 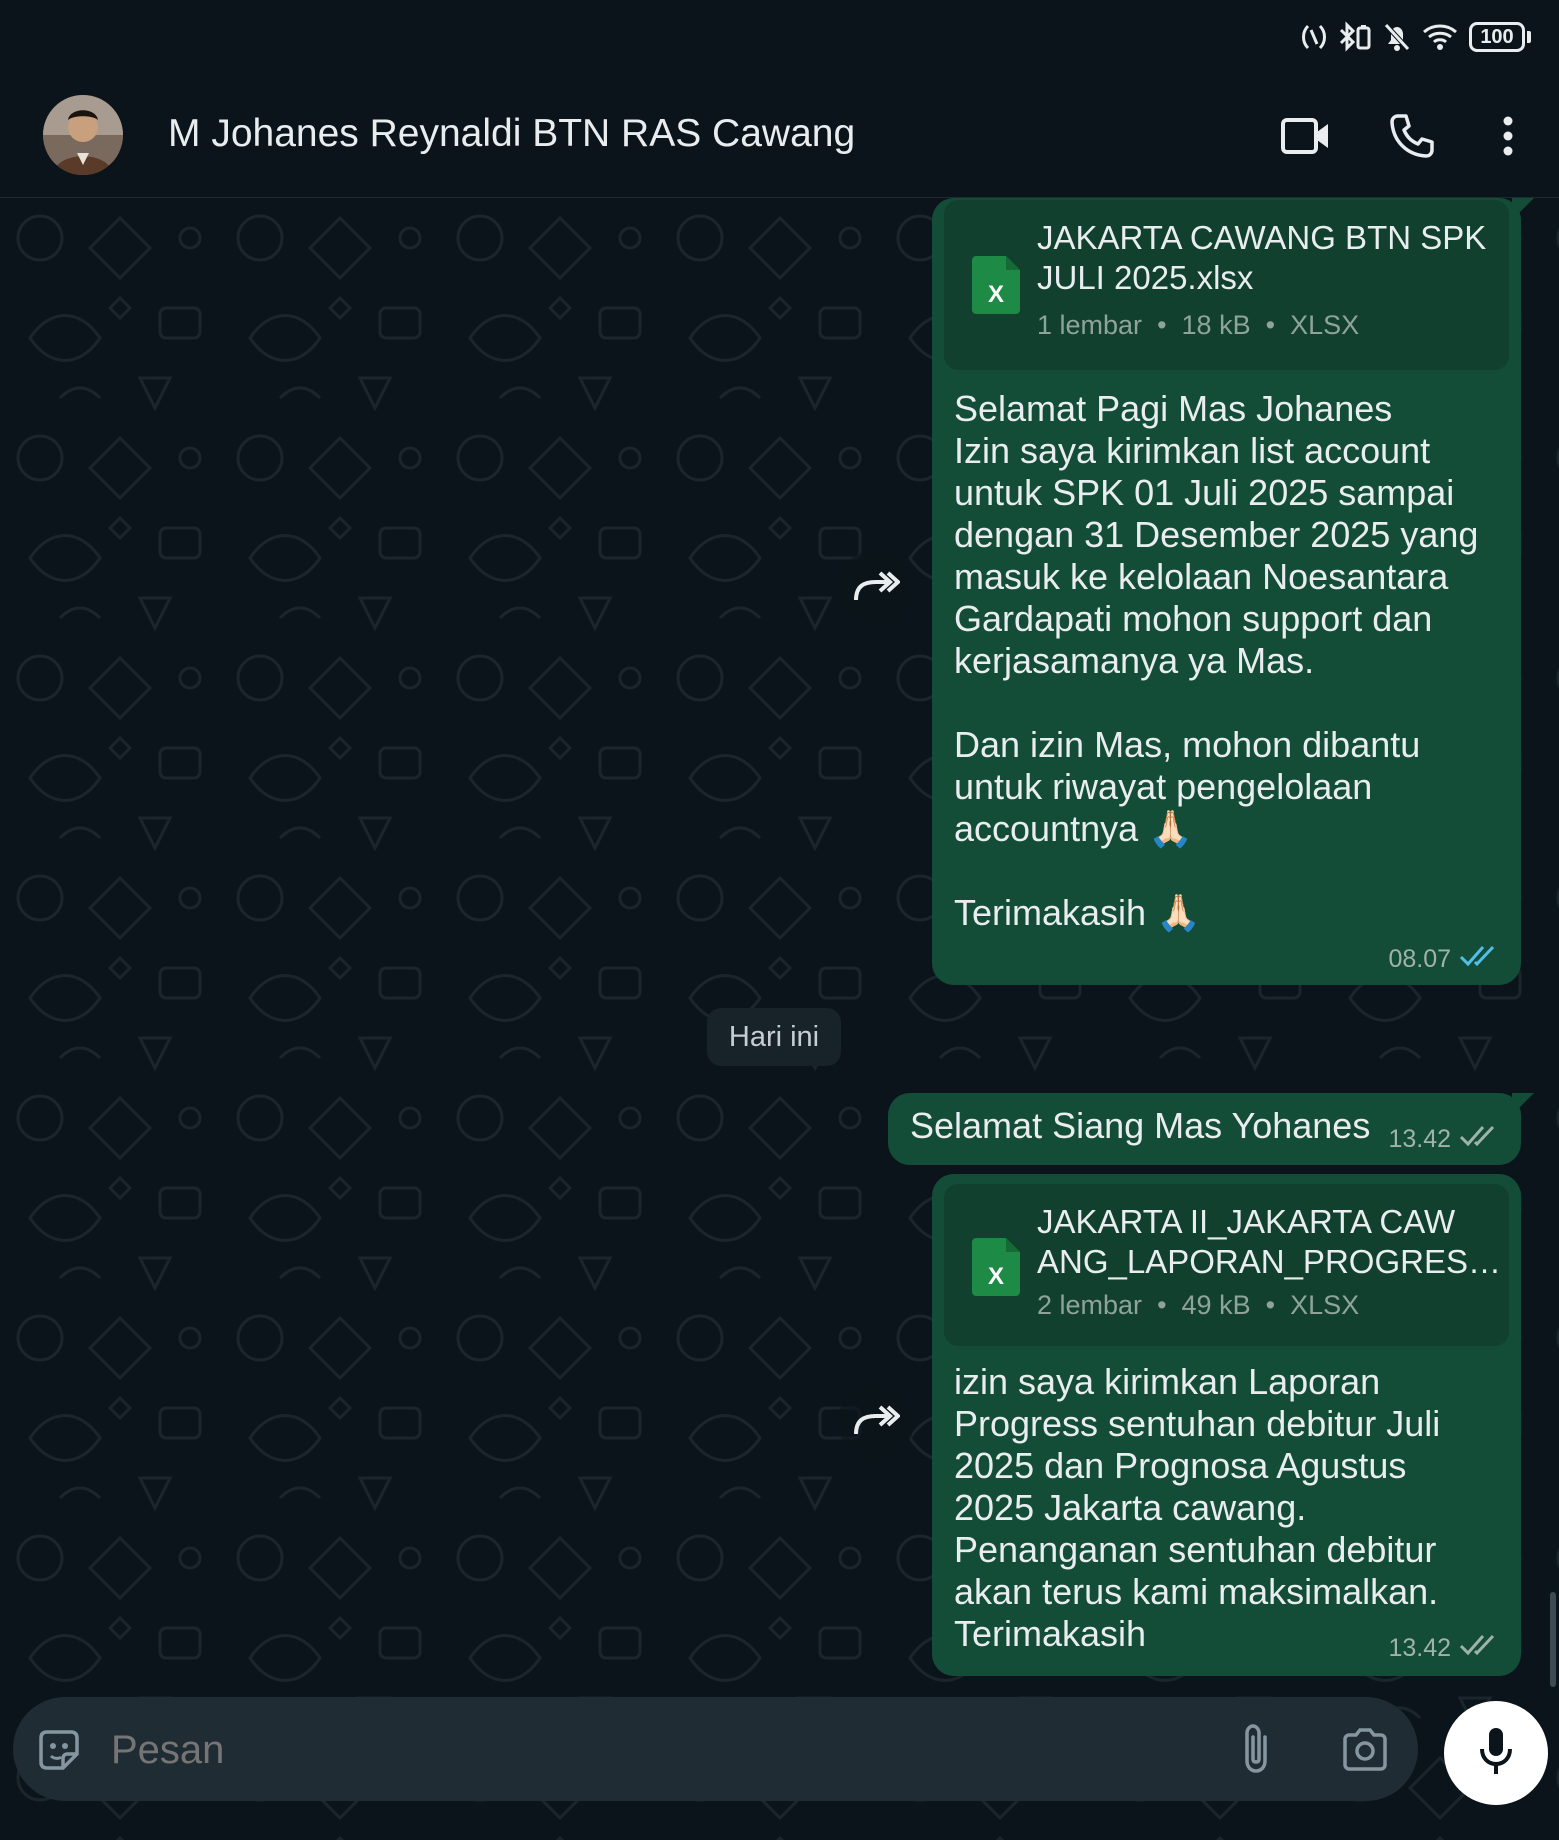 What do you see at coordinates (1262, 257) in the screenshot?
I see `document-name: JAKARTA CAWANG BTN SPK JULI 2025.xlsx` at bounding box center [1262, 257].